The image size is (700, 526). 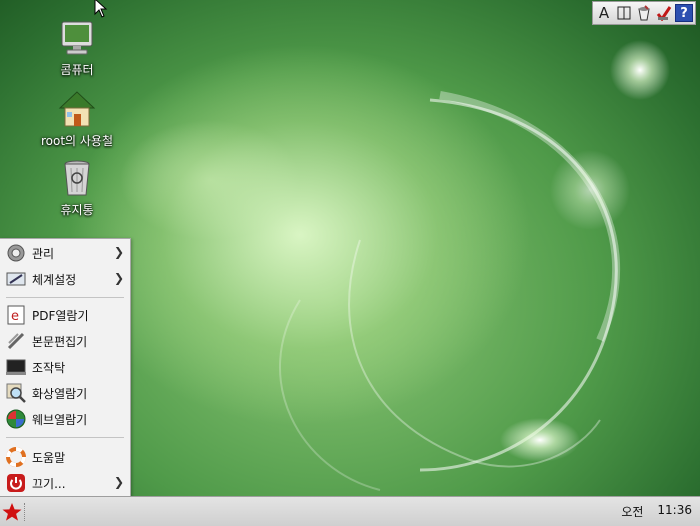 What do you see at coordinates (12, 512) in the screenshot?
I see `red-star-icon` at bounding box center [12, 512].